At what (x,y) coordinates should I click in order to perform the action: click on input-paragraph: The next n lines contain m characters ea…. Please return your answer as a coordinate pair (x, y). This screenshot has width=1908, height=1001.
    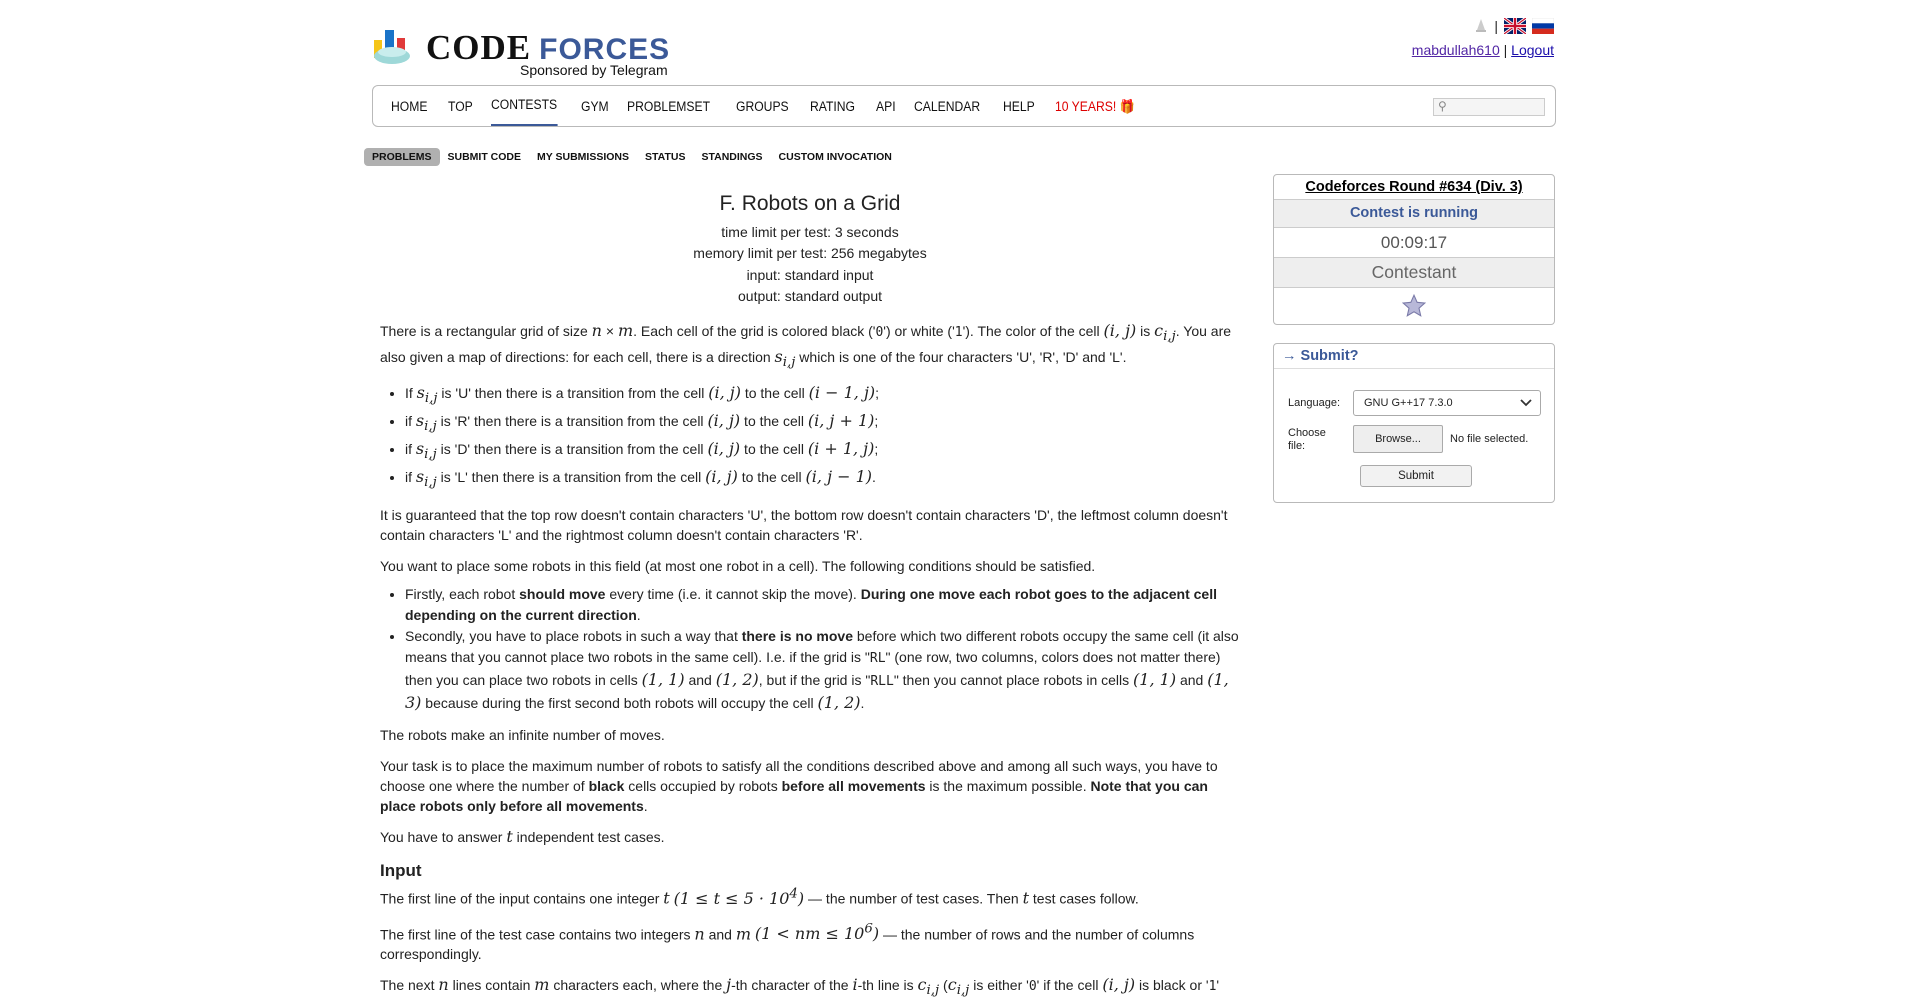
    Looking at the image, I should click on (800, 986).